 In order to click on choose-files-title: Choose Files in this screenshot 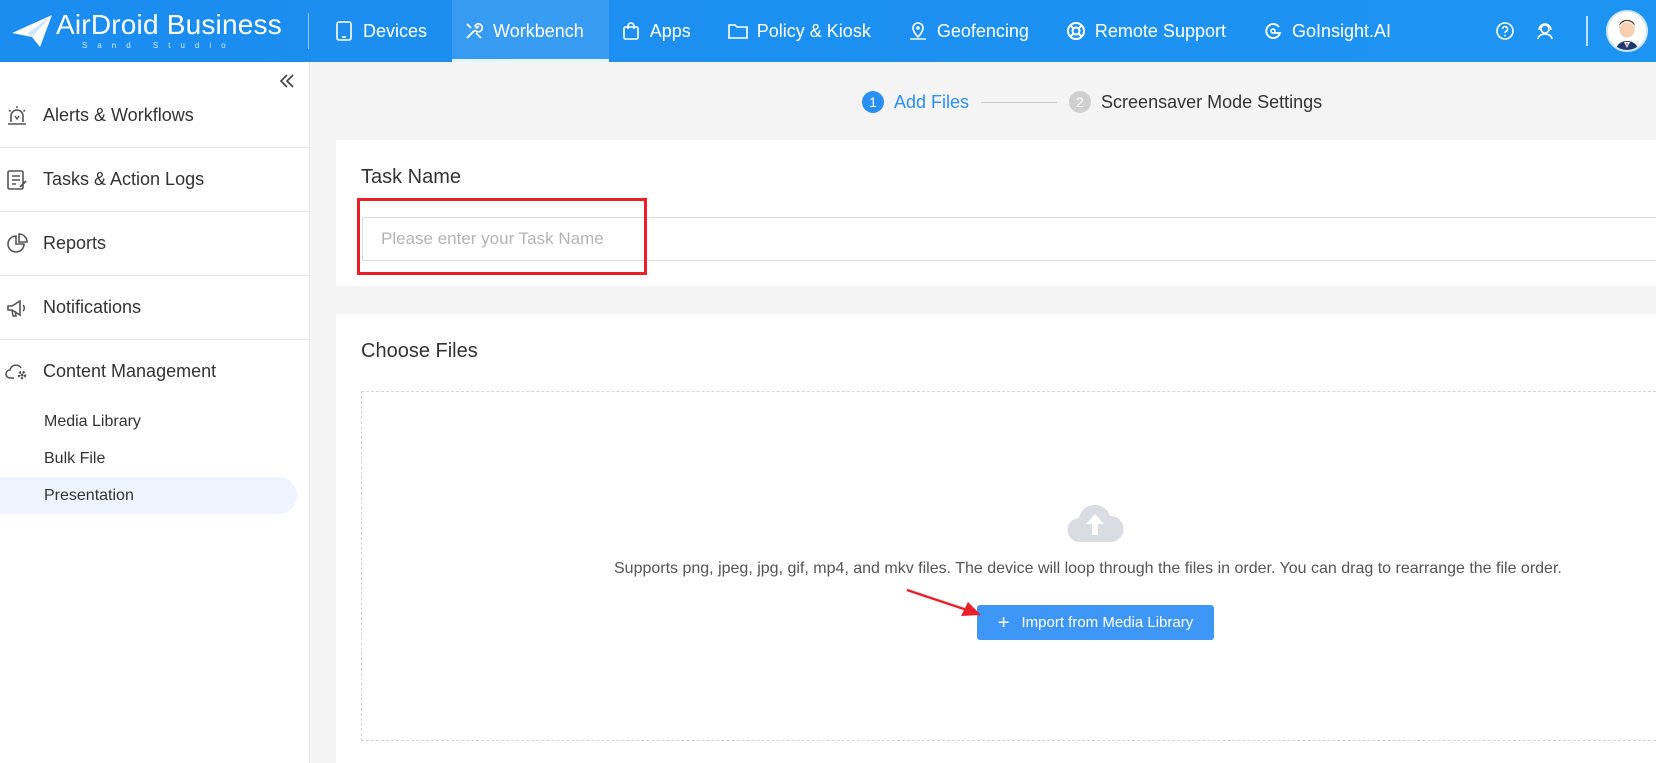, I will do `click(419, 351)`.